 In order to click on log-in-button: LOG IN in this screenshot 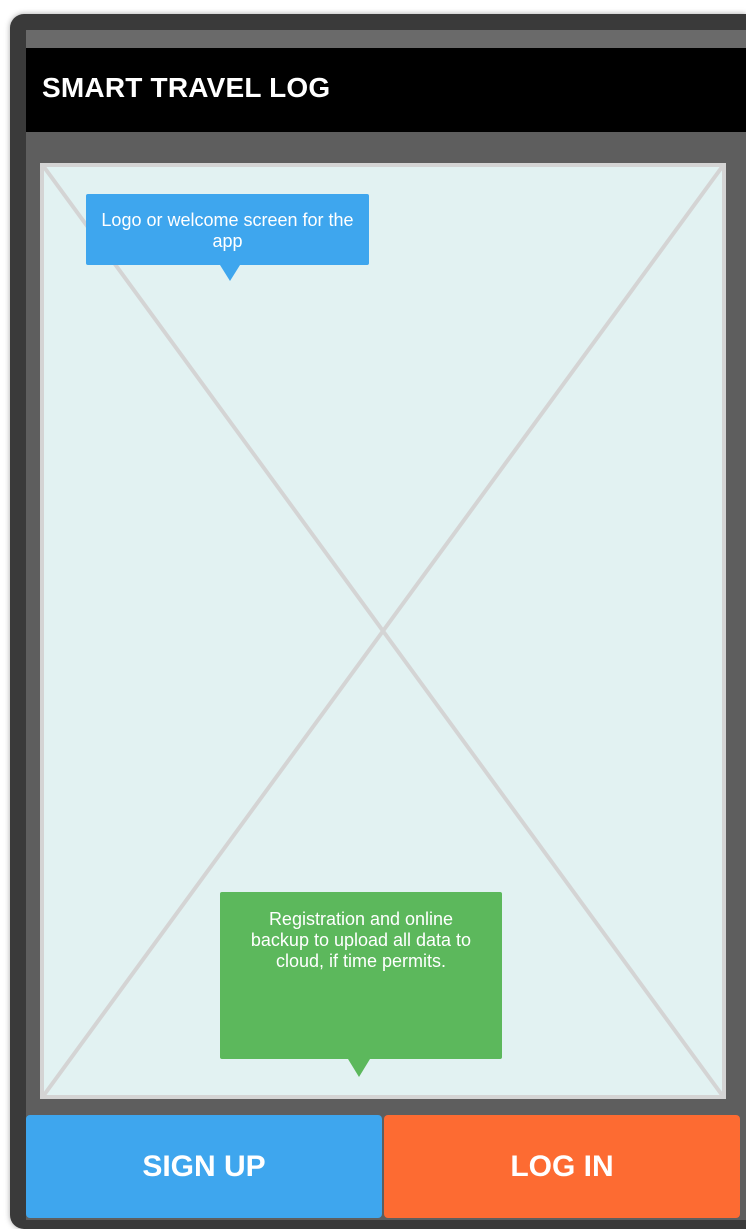, I will do `click(562, 1166)`.